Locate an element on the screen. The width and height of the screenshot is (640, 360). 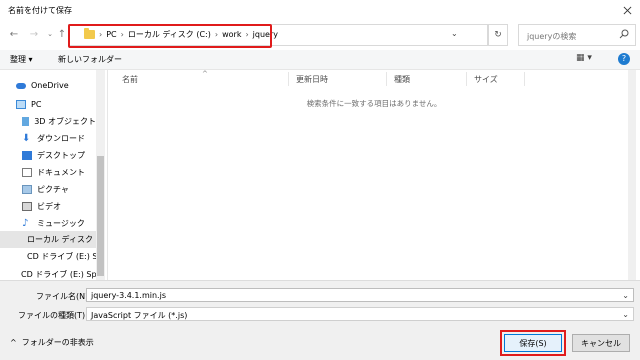
sidebar-item-pc: PC is located at coordinates (48, 104).